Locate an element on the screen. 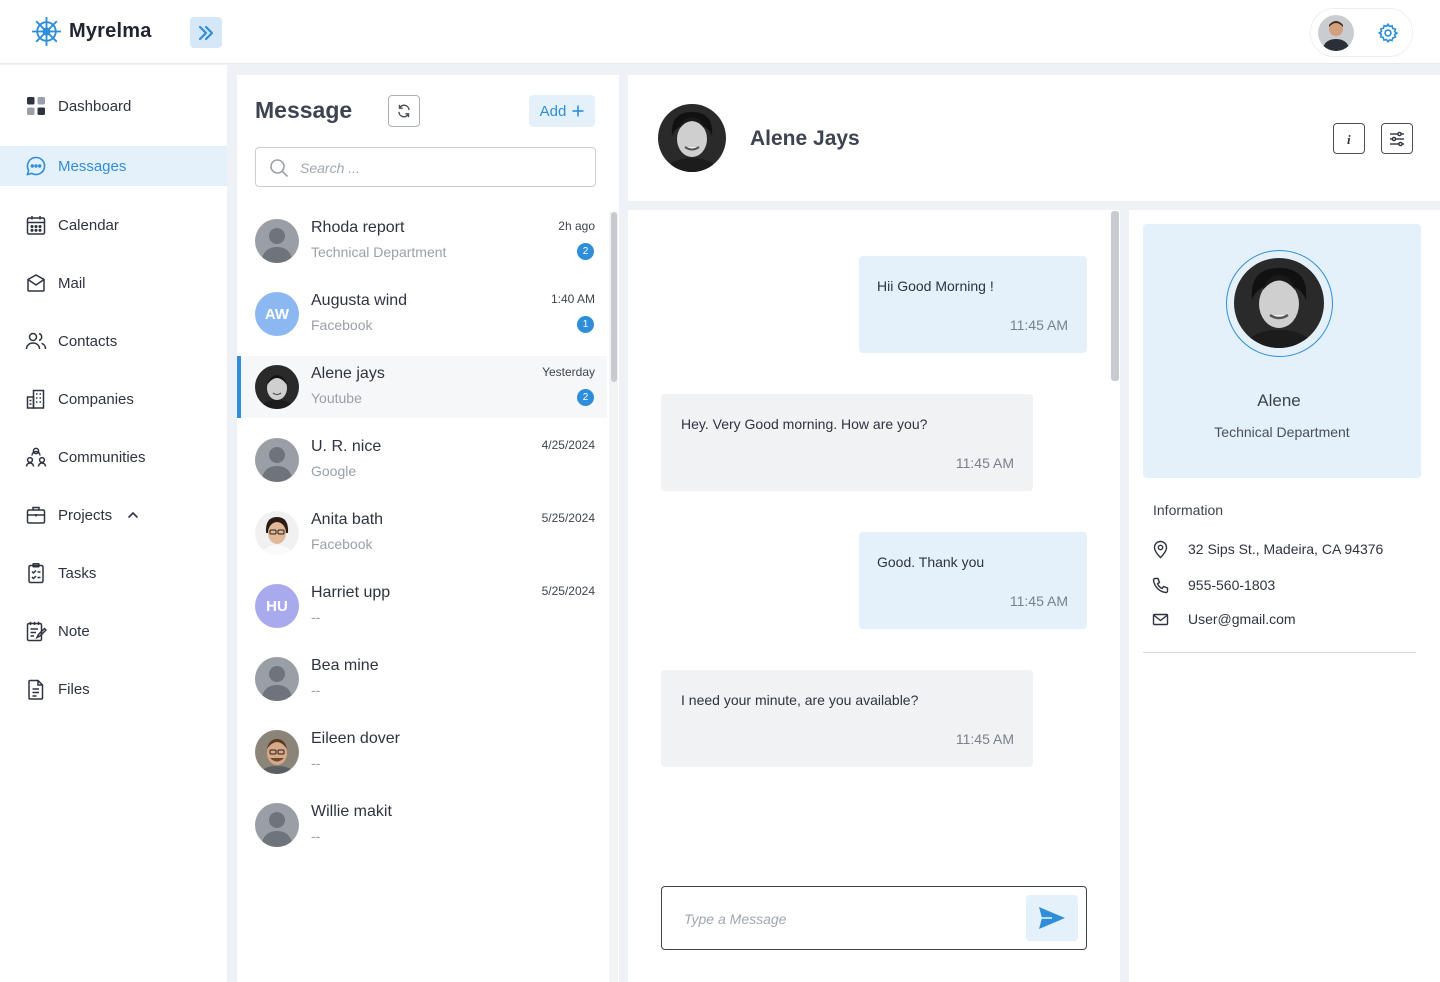 The image size is (1440, 982). note-edit-icon is located at coordinates (36, 631).